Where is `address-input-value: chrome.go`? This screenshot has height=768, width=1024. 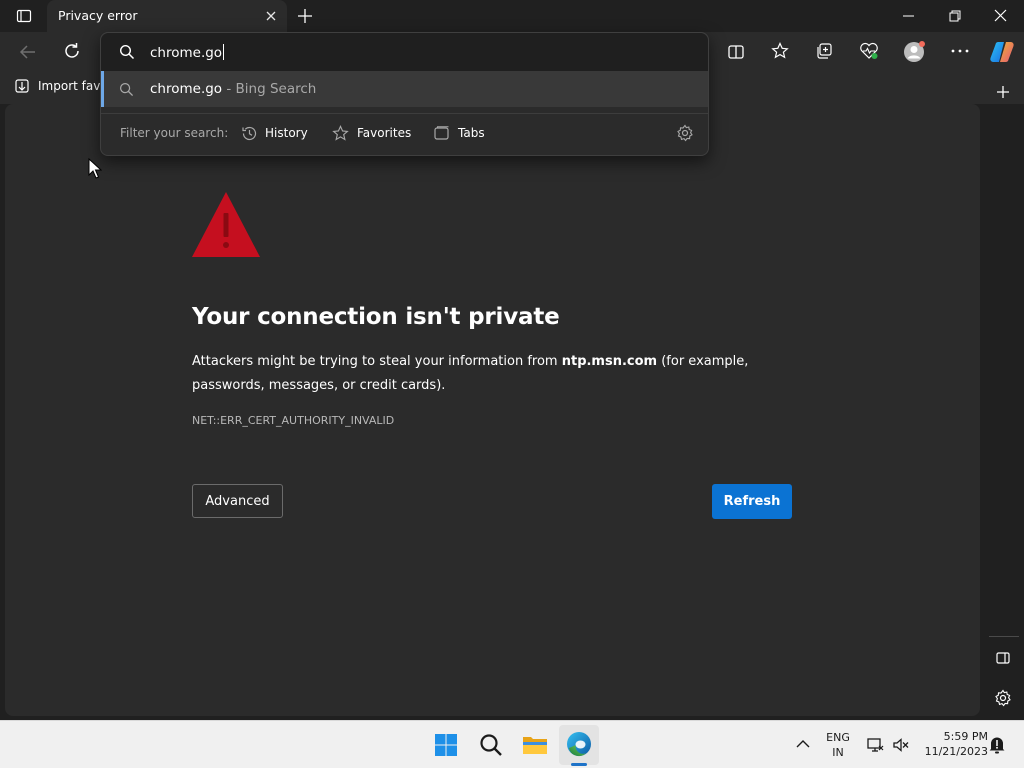 address-input-value: chrome.go is located at coordinates (186, 53).